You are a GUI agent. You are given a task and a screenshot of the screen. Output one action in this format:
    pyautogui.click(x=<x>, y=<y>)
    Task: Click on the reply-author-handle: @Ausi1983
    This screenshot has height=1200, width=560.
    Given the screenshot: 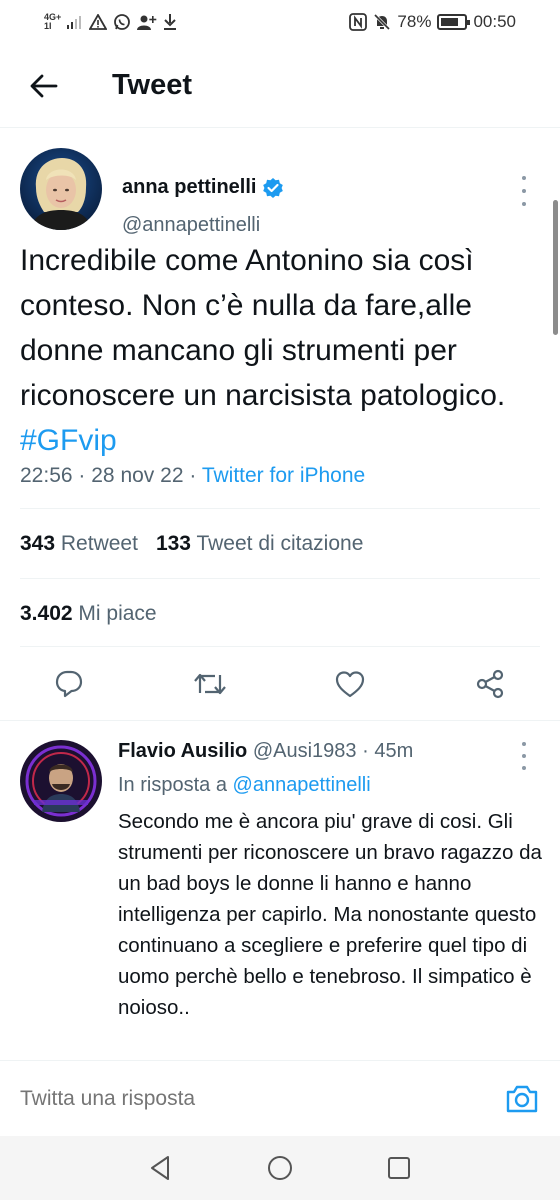 What is the action you would take?
    pyautogui.click(x=305, y=751)
    